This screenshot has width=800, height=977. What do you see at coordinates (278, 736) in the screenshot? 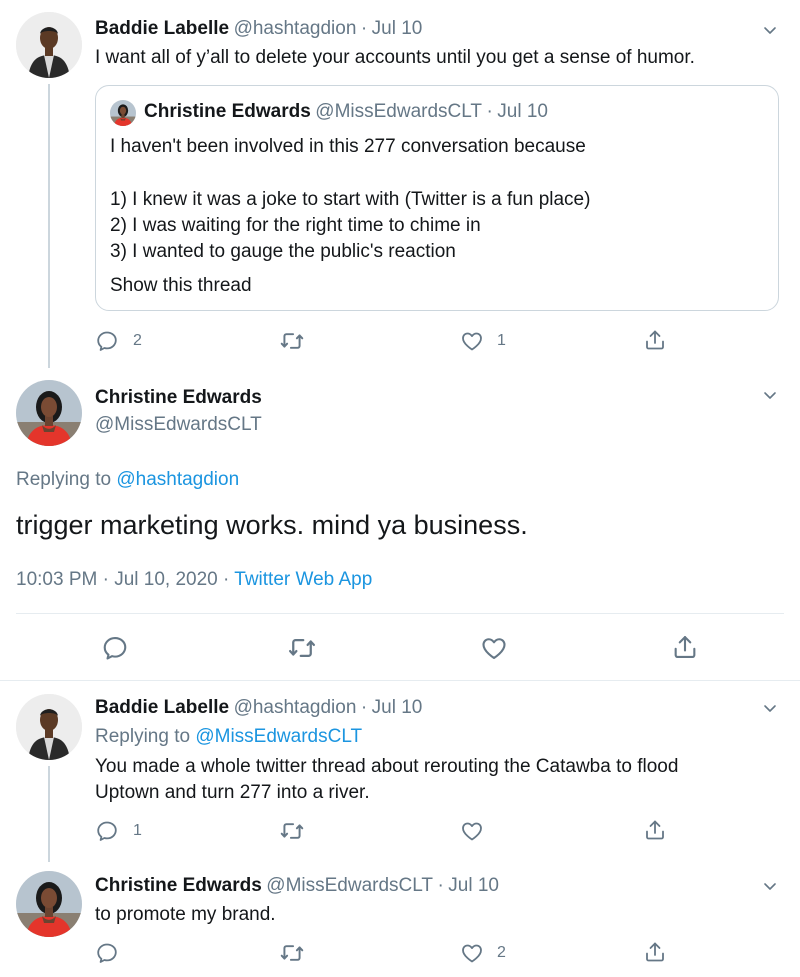
I see `replying-handle-link: @MissEdwardsCLT` at bounding box center [278, 736].